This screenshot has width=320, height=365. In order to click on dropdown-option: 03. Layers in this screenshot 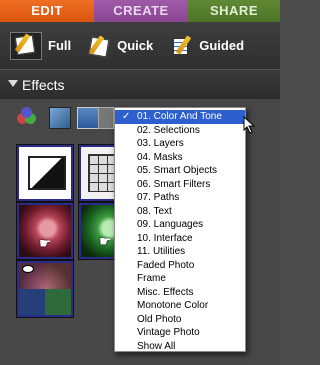, I will do `click(180, 144)`.